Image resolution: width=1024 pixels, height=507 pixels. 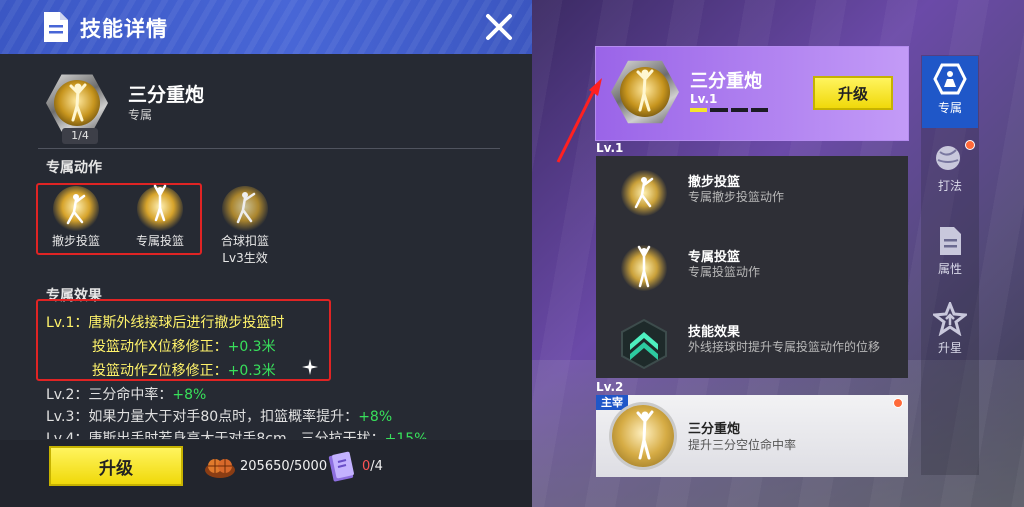 What do you see at coordinates (726, 81) in the screenshot?
I see `top-skill-name: 三分重炮` at bounding box center [726, 81].